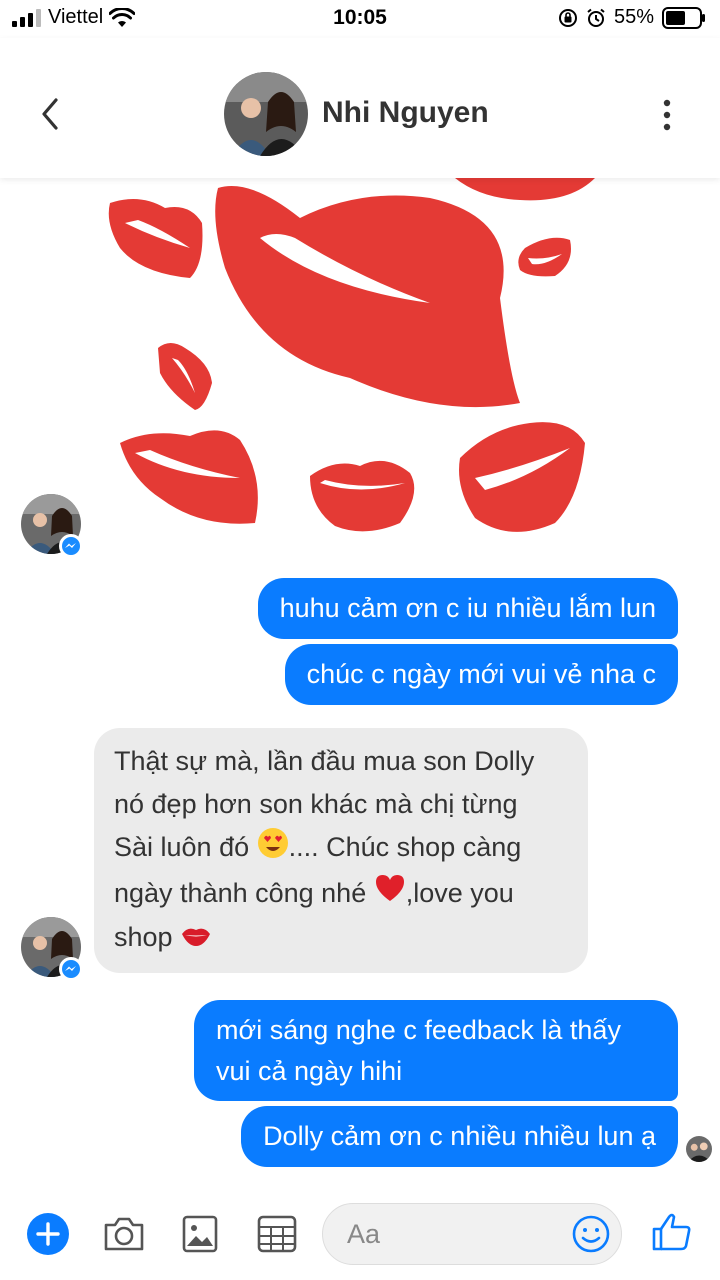 The width and height of the screenshot is (720, 1280). What do you see at coordinates (143, 937) in the screenshot?
I see `message-text: shop` at bounding box center [143, 937].